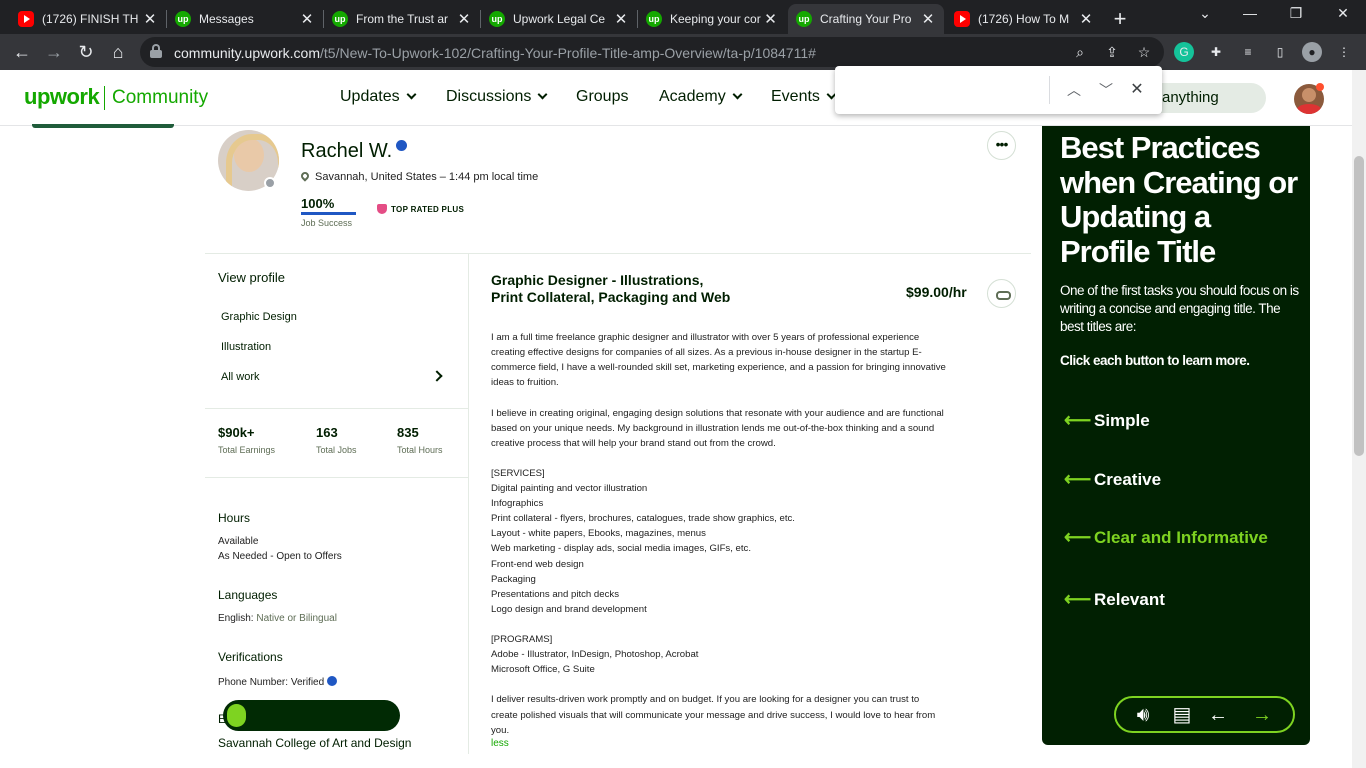 This screenshot has width=1366, height=768. What do you see at coordinates (468, 504) in the screenshot?
I see `column-divider` at bounding box center [468, 504].